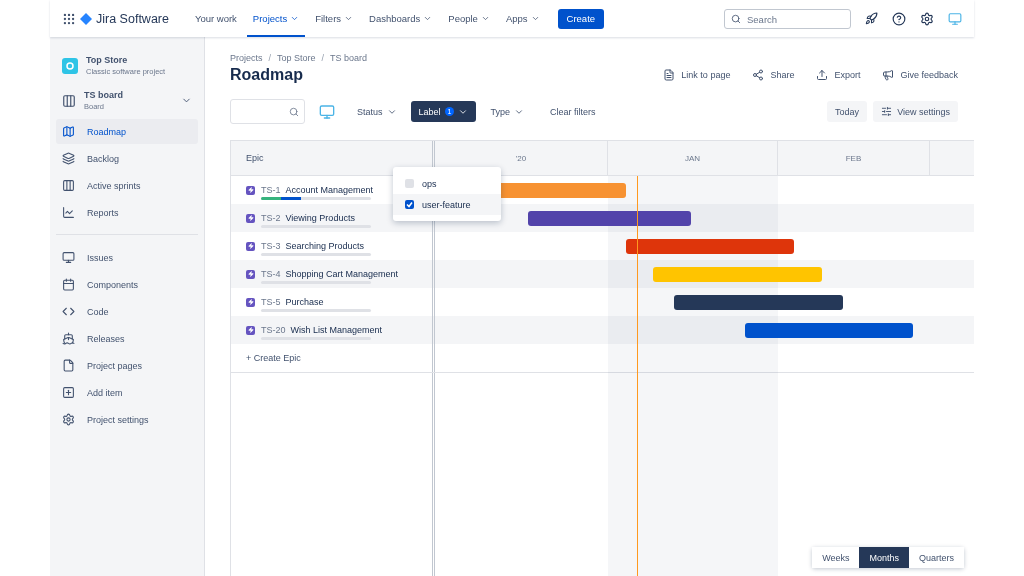  Describe the element at coordinates (68, 284) in the screenshot. I see `calendar-icon` at that location.